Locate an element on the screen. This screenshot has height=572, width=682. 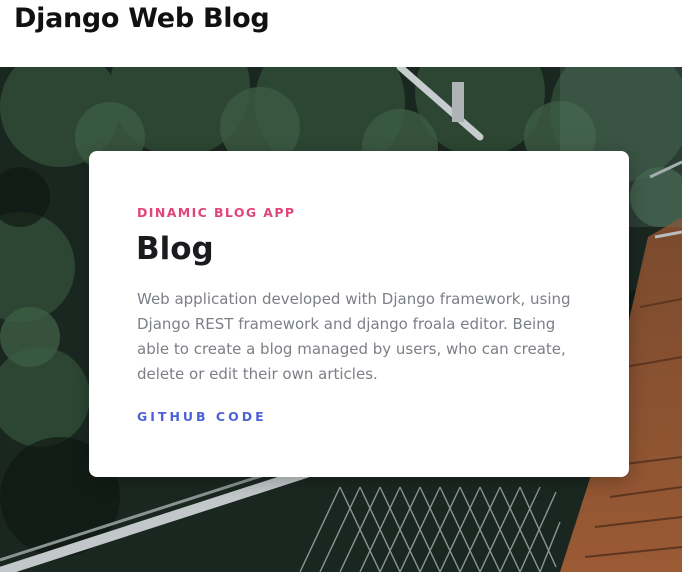
project-title: Blog is located at coordinates (175, 249).